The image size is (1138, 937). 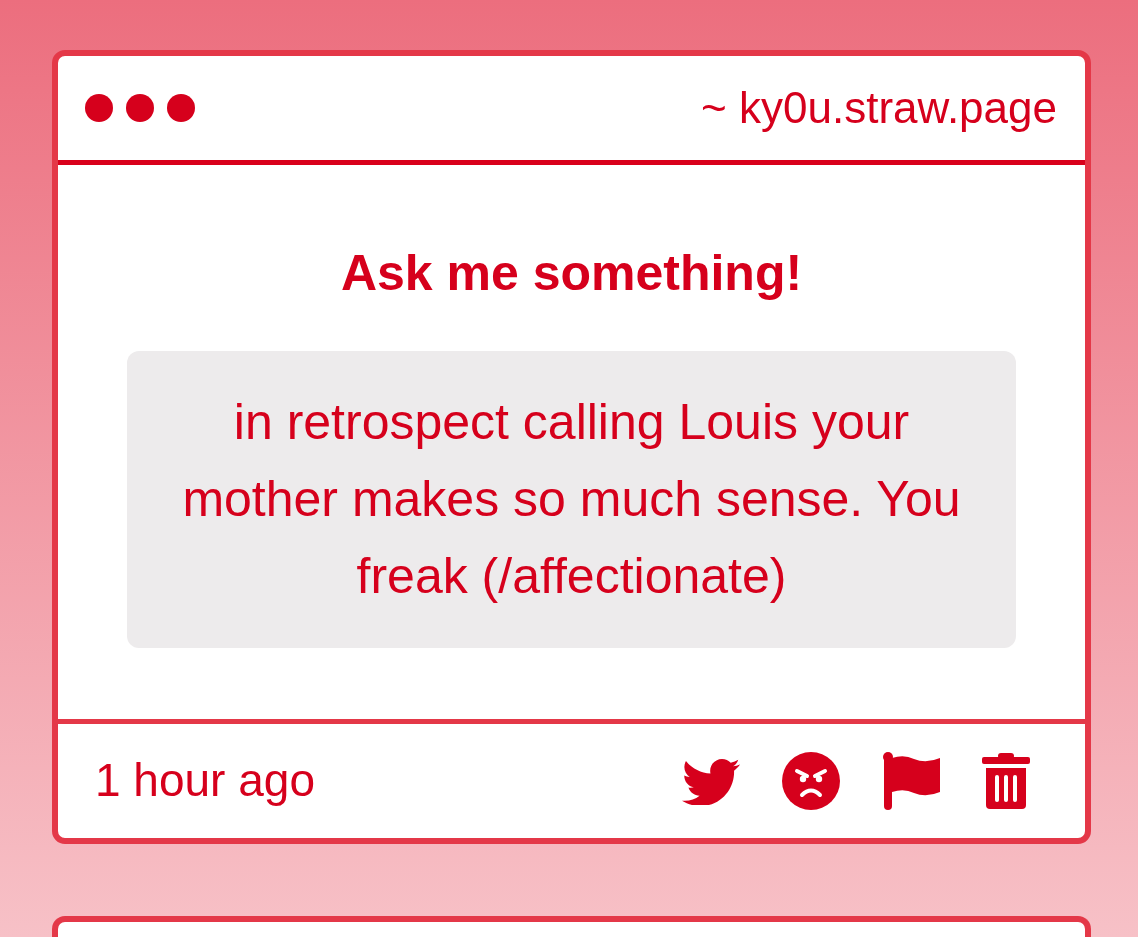 What do you see at coordinates (911, 781) in the screenshot?
I see `flag-icon` at bounding box center [911, 781].